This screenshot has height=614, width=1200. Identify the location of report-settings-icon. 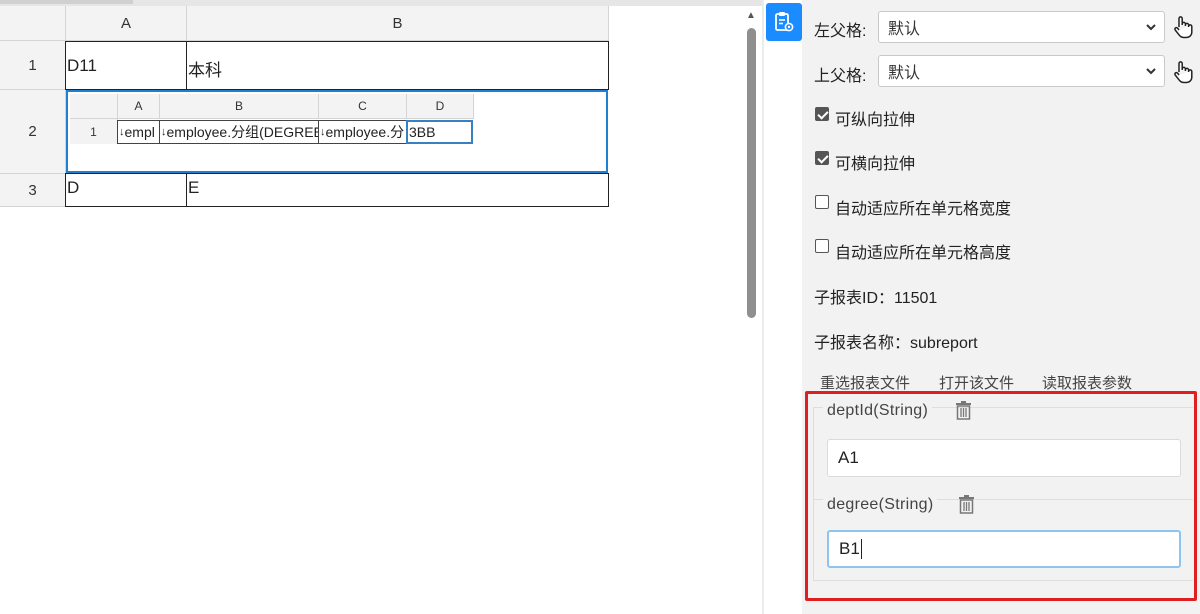
(784, 22).